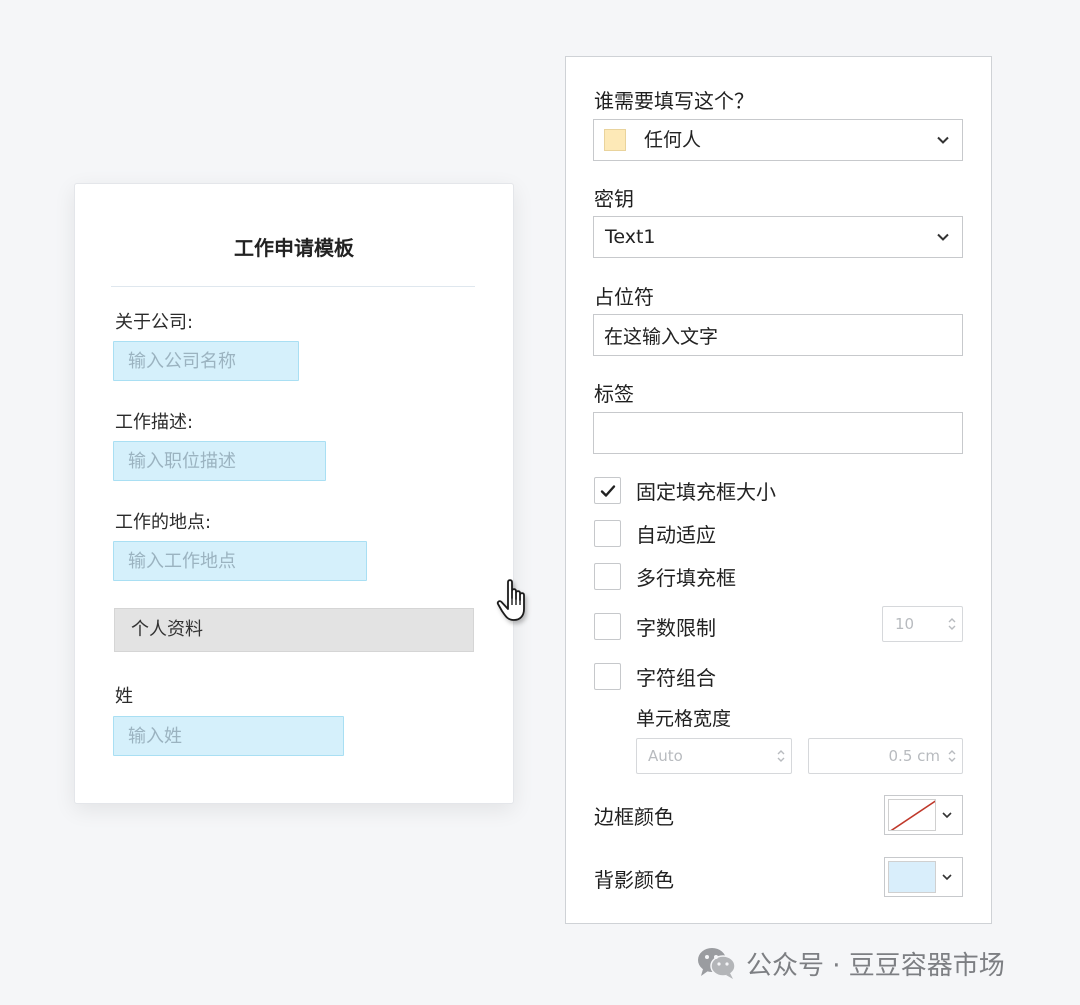 This screenshot has height=1005, width=1080. What do you see at coordinates (154, 322) in the screenshot?
I see `company-label: 关于公司:` at bounding box center [154, 322].